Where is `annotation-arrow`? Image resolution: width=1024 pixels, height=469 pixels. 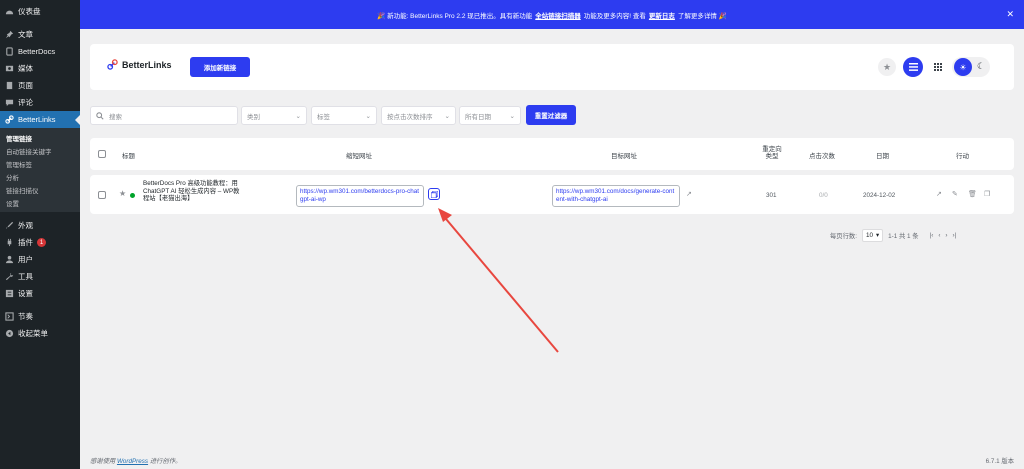 annotation-arrow is located at coordinates (498, 280).